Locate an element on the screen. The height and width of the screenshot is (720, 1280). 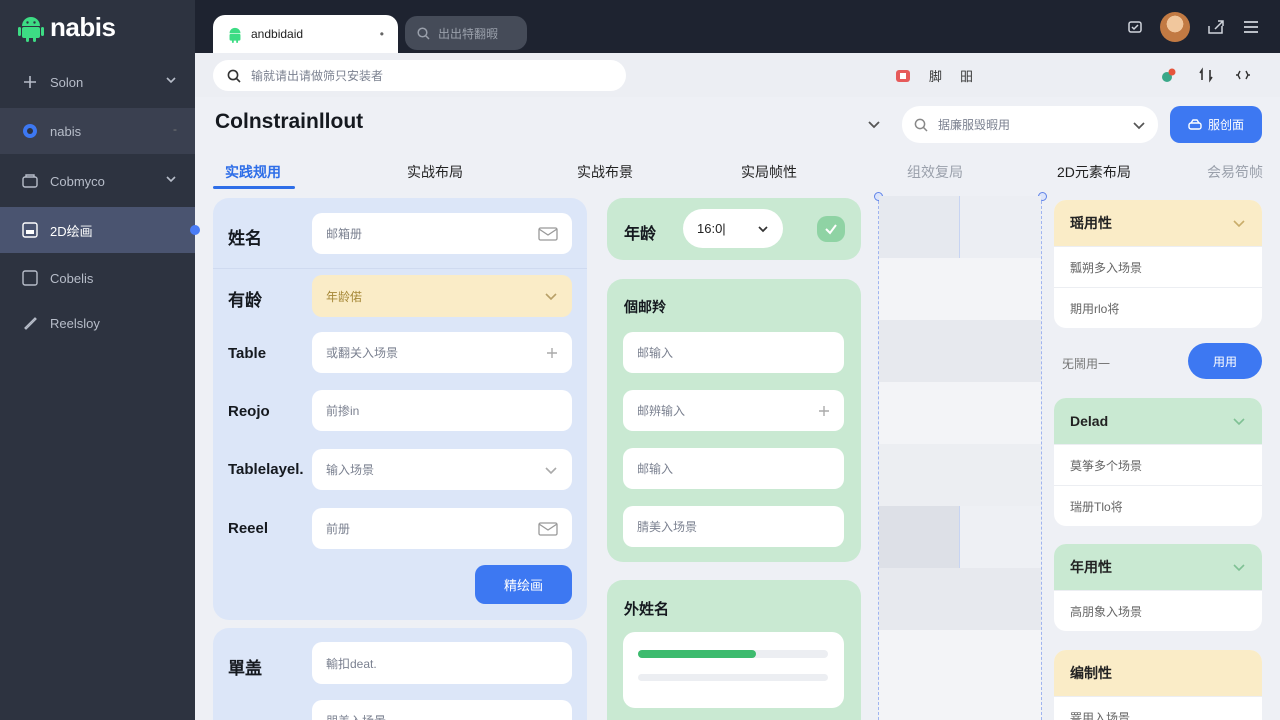
form-label-reojo: Reojo is located at coordinates (249, 411).